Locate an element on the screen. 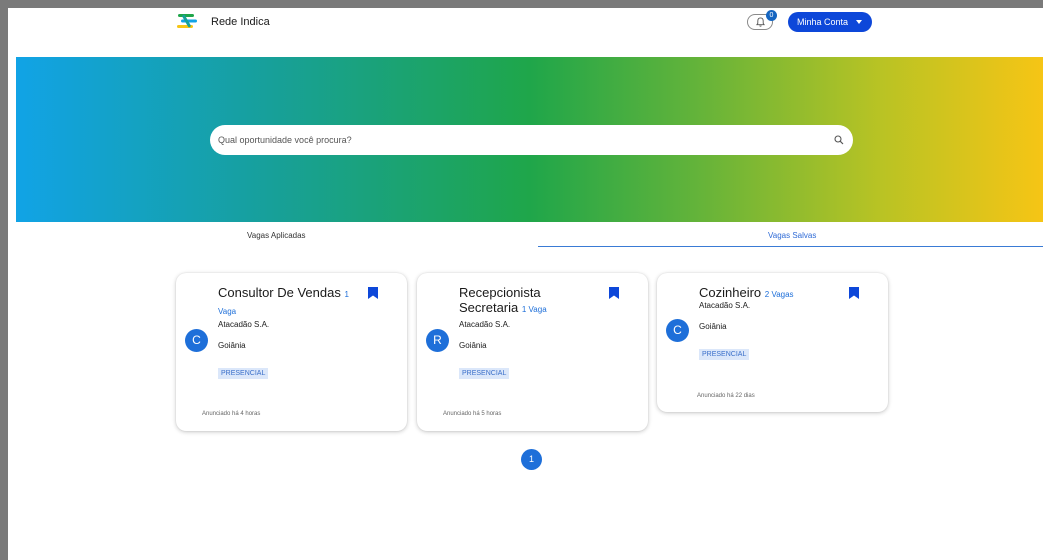 The image size is (1043, 560). posted-time: Anunciado há 5 horas is located at coordinates (472, 414).